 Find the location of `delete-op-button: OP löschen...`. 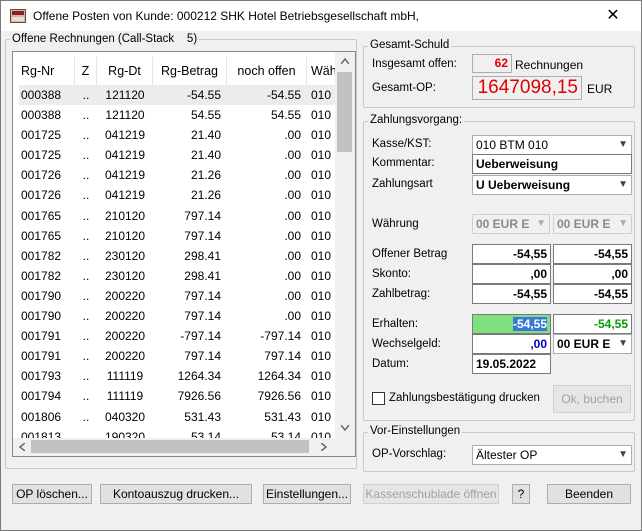

delete-op-button: OP löschen... is located at coordinates (52, 494).